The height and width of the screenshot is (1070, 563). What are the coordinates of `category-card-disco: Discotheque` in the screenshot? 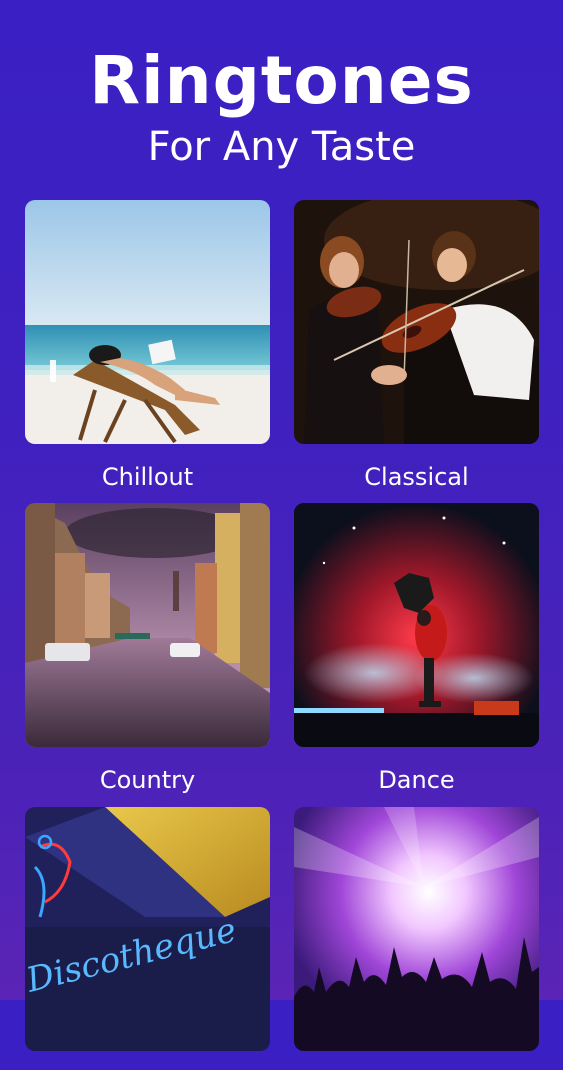 It's located at (147, 938).